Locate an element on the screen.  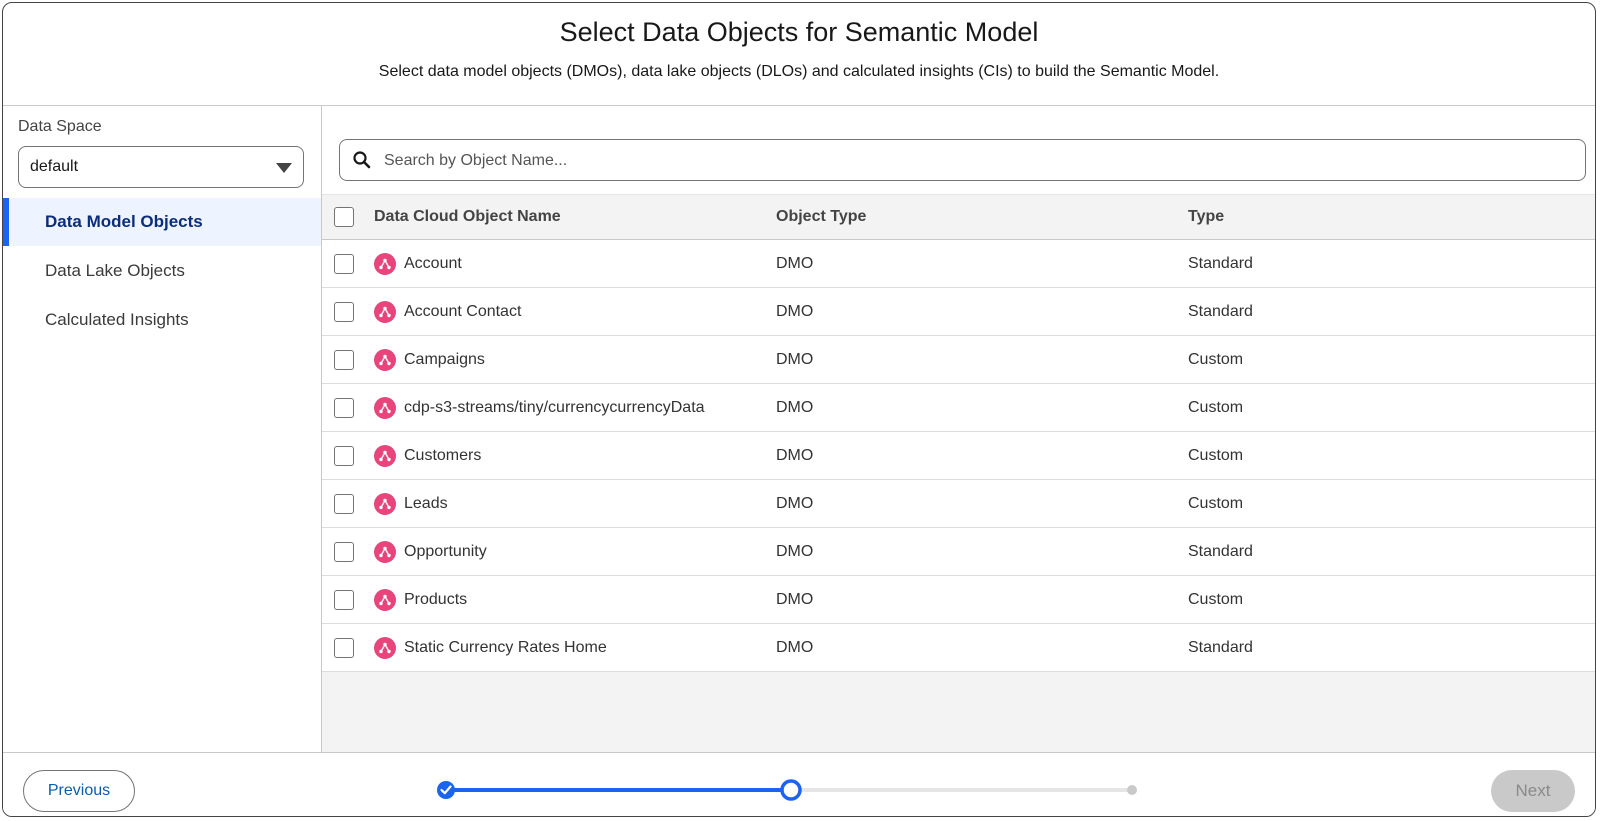
step-upcoming-icon is located at coordinates (1132, 790).